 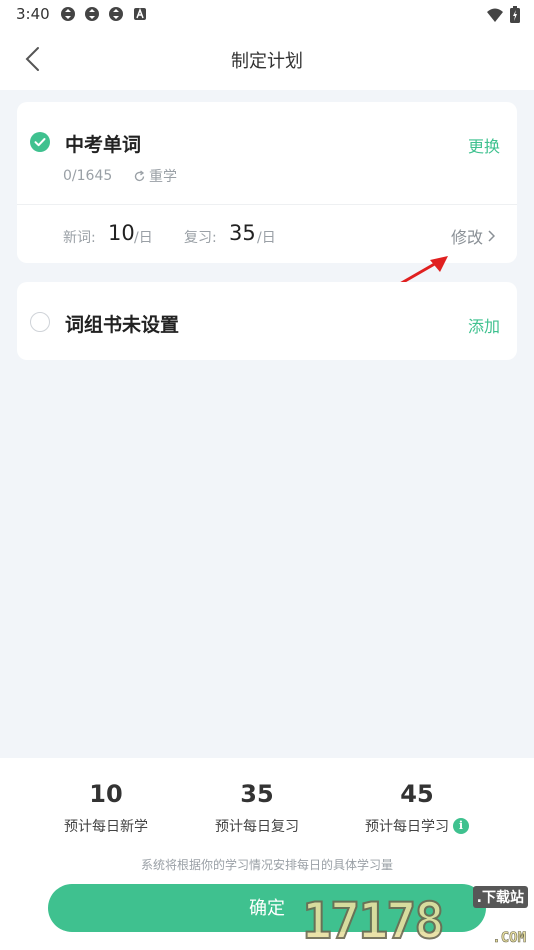 I want to click on watermark-logo: 17178 .下载站 .COM, so click(x=416, y=915).